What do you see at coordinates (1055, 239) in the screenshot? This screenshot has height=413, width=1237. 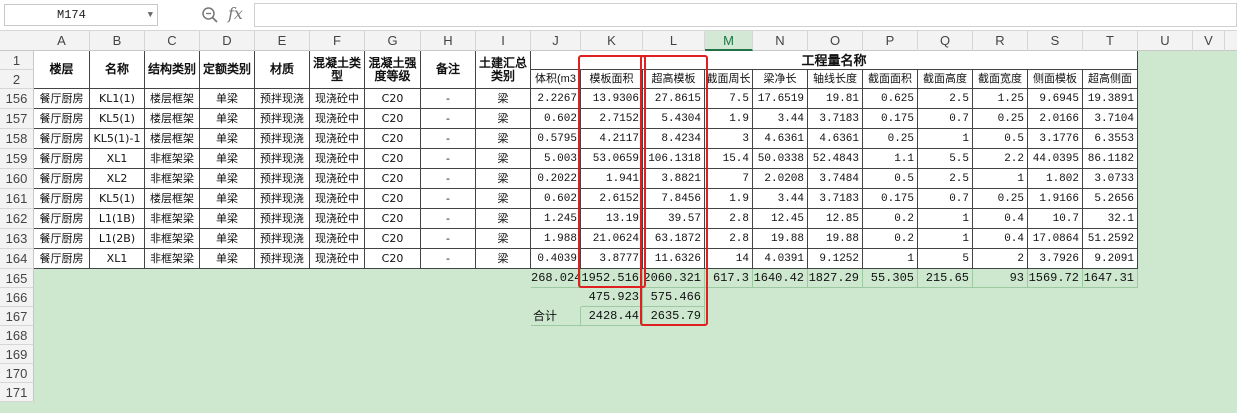 I see `cell-s-163: 17.0864` at bounding box center [1055, 239].